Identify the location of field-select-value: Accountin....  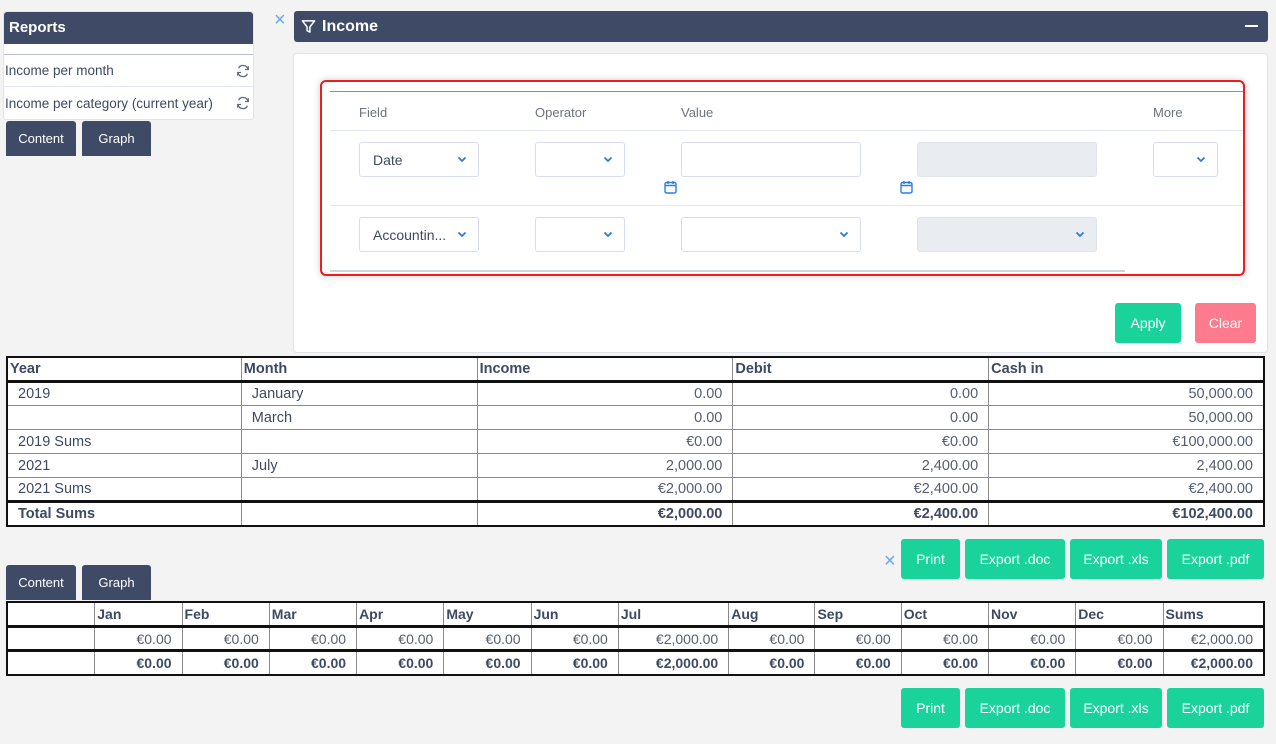
(410, 234).